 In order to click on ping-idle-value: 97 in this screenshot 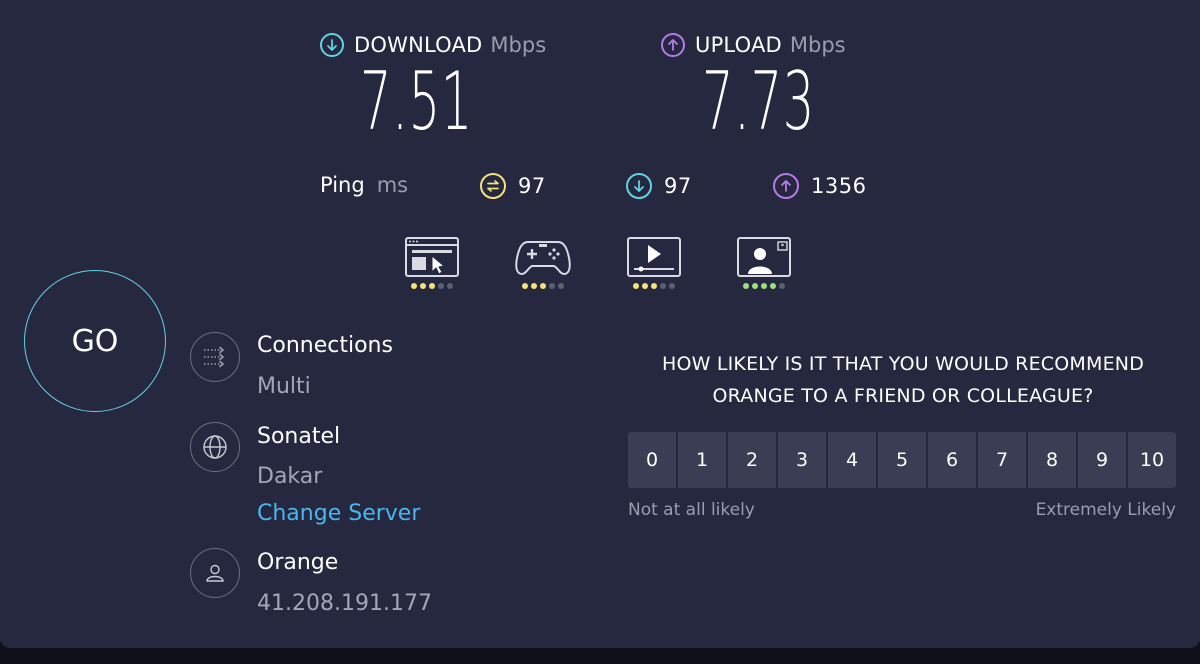, I will do `click(532, 186)`.